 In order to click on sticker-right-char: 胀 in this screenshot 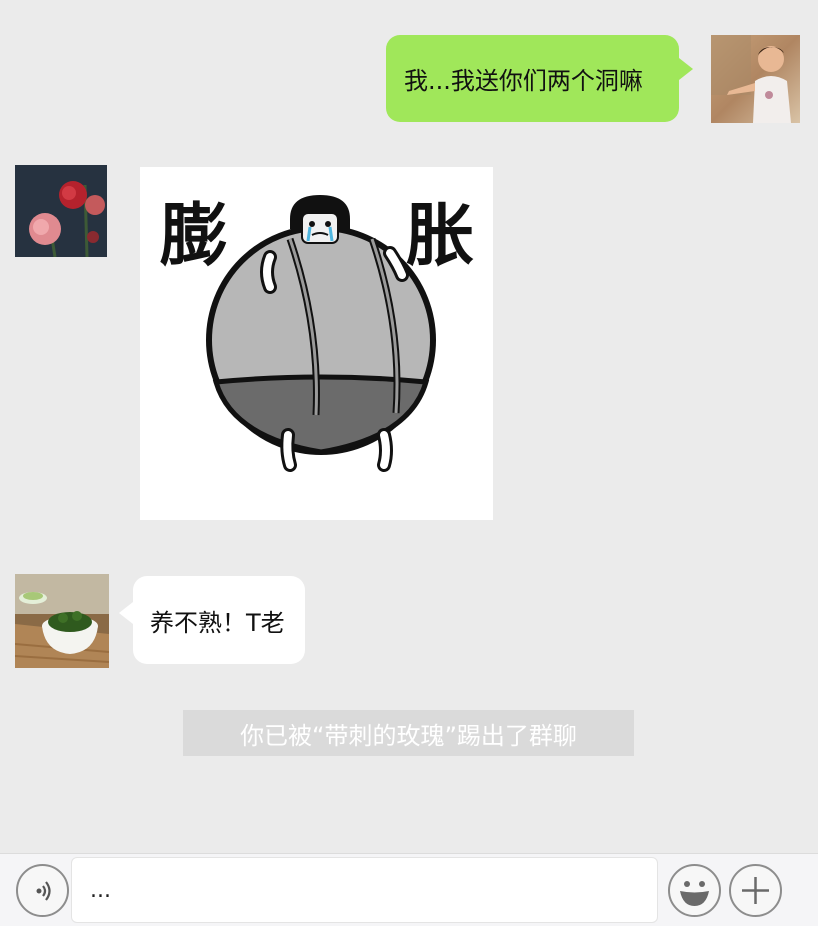, I will do `click(440, 236)`.